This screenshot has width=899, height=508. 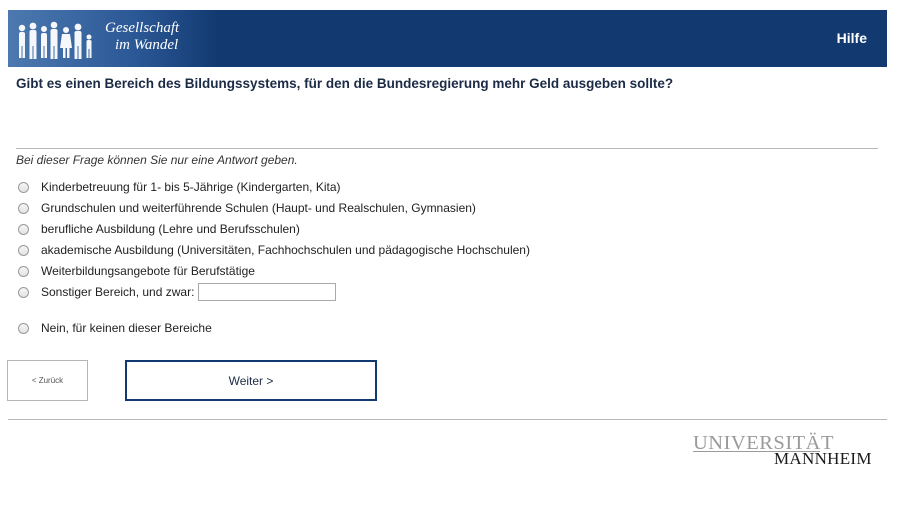 What do you see at coordinates (267, 292) in the screenshot?
I see `other-area-input` at bounding box center [267, 292].